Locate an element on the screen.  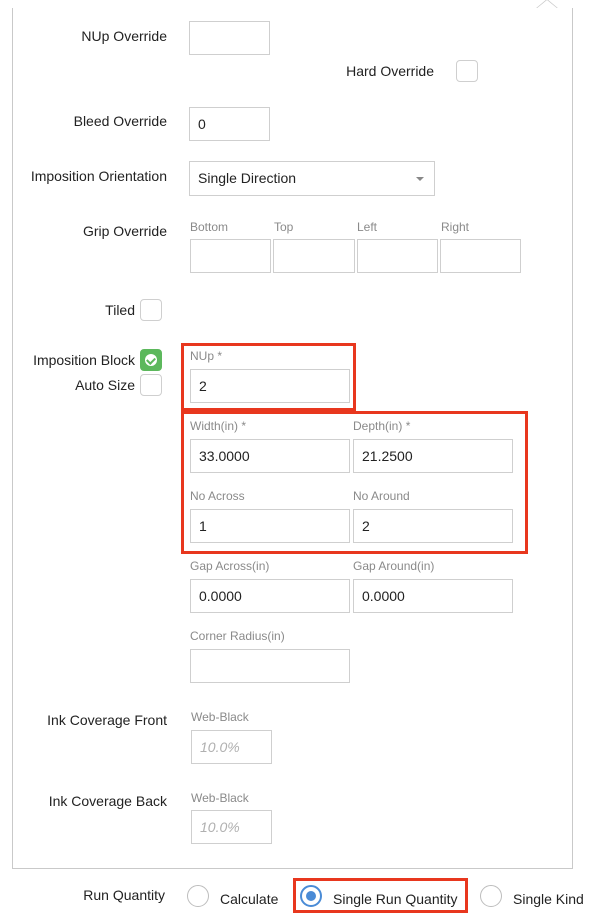
ink-coverage-back-label: Ink Coverage Back is located at coordinates (107, 801).